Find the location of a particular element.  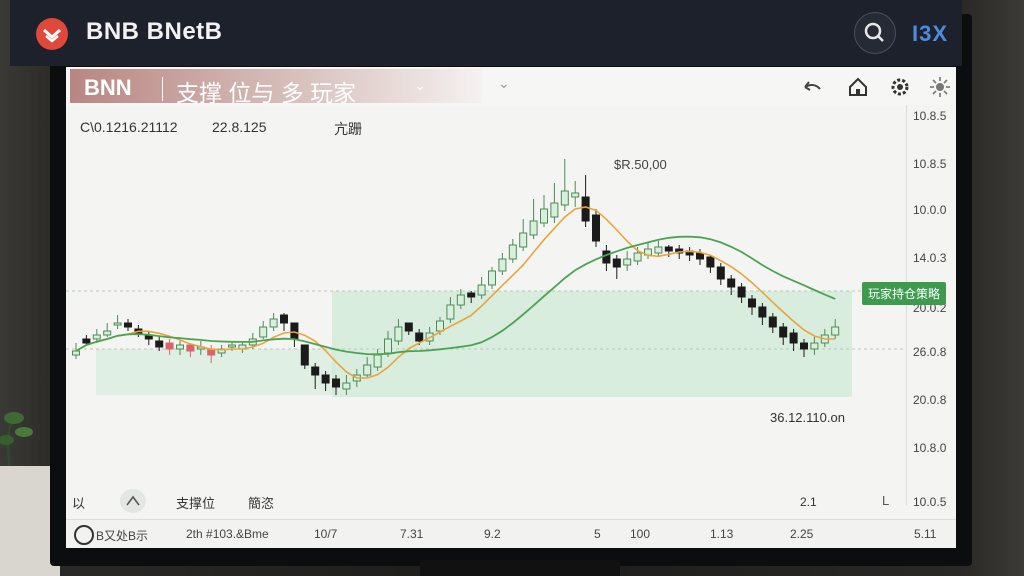

divider is located at coordinates (162, 89).